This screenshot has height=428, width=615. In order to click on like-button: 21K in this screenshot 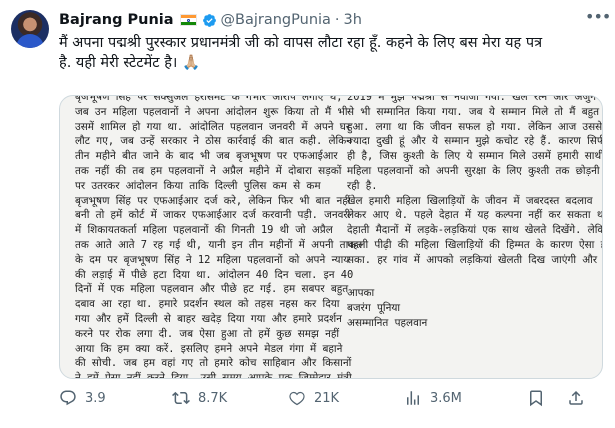, I will do `click(313, 398)`.